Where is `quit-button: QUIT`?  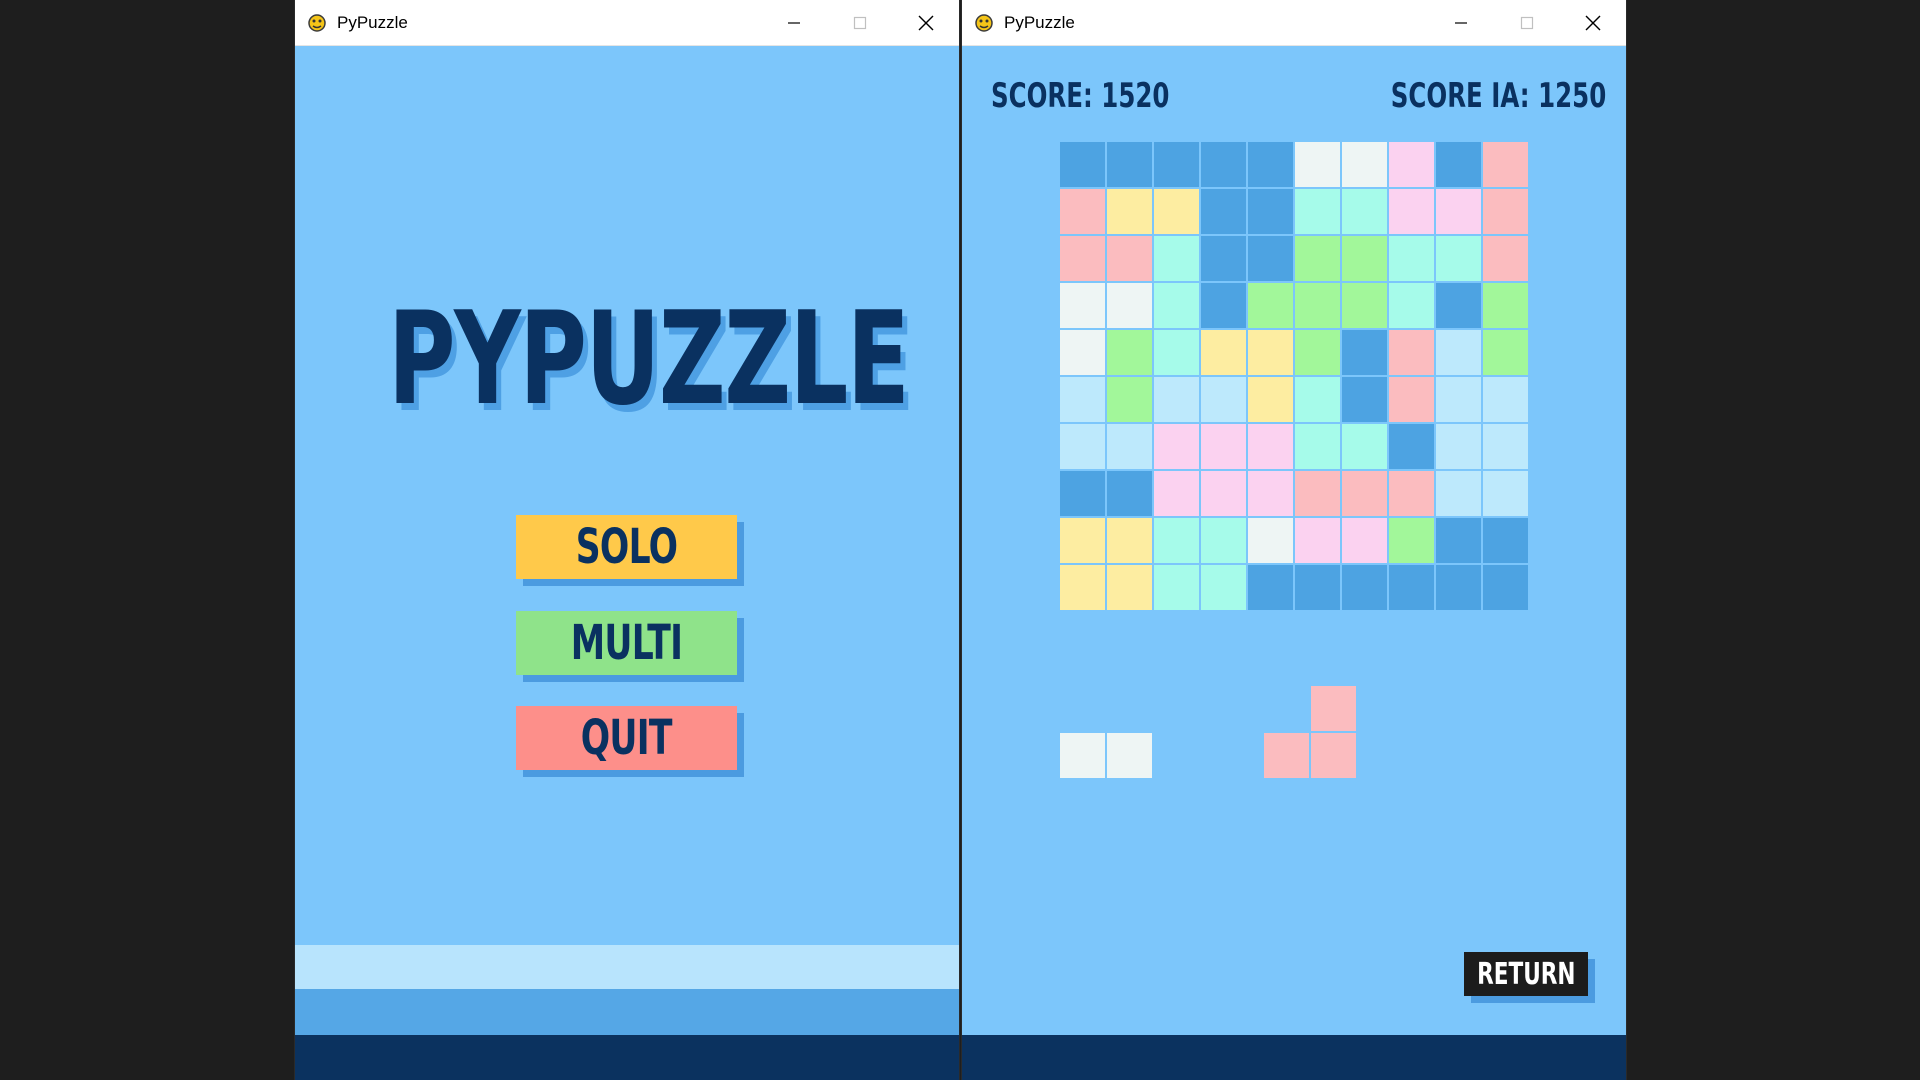 quit-button: QUIT is located at coordinates (626, 738).